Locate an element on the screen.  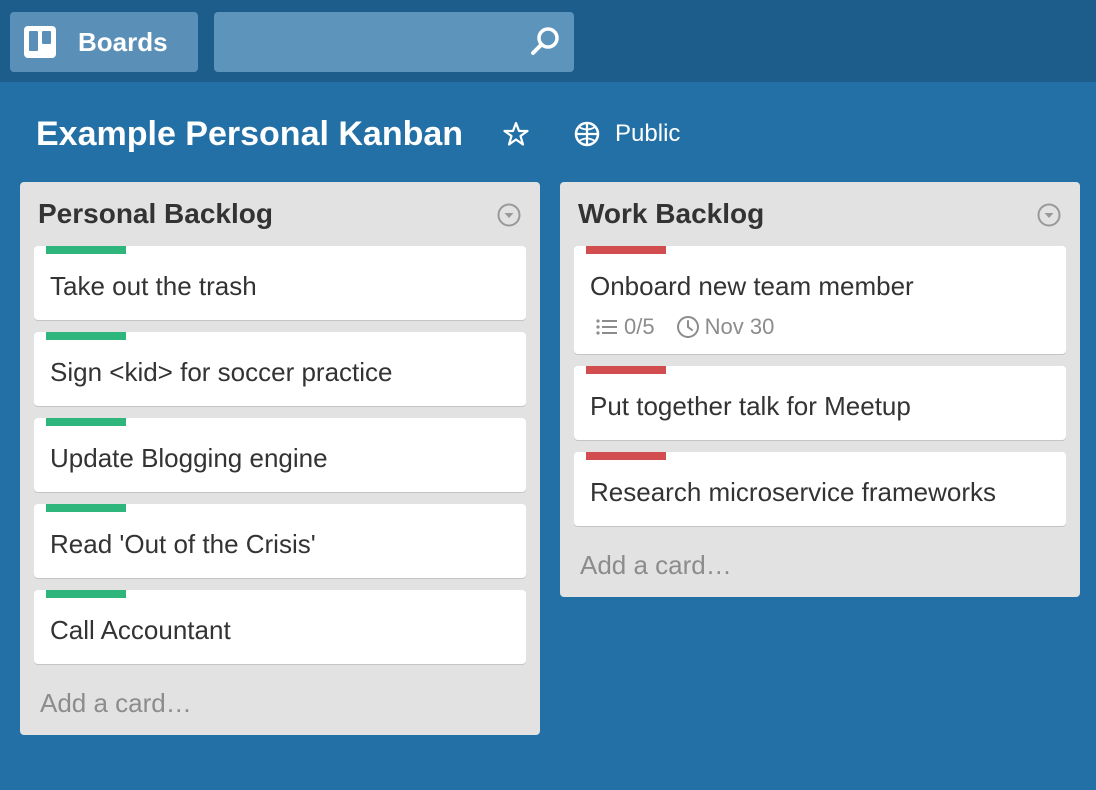
card-title: Sign <kid> for soccer practice is located at coordinates (221, 372).